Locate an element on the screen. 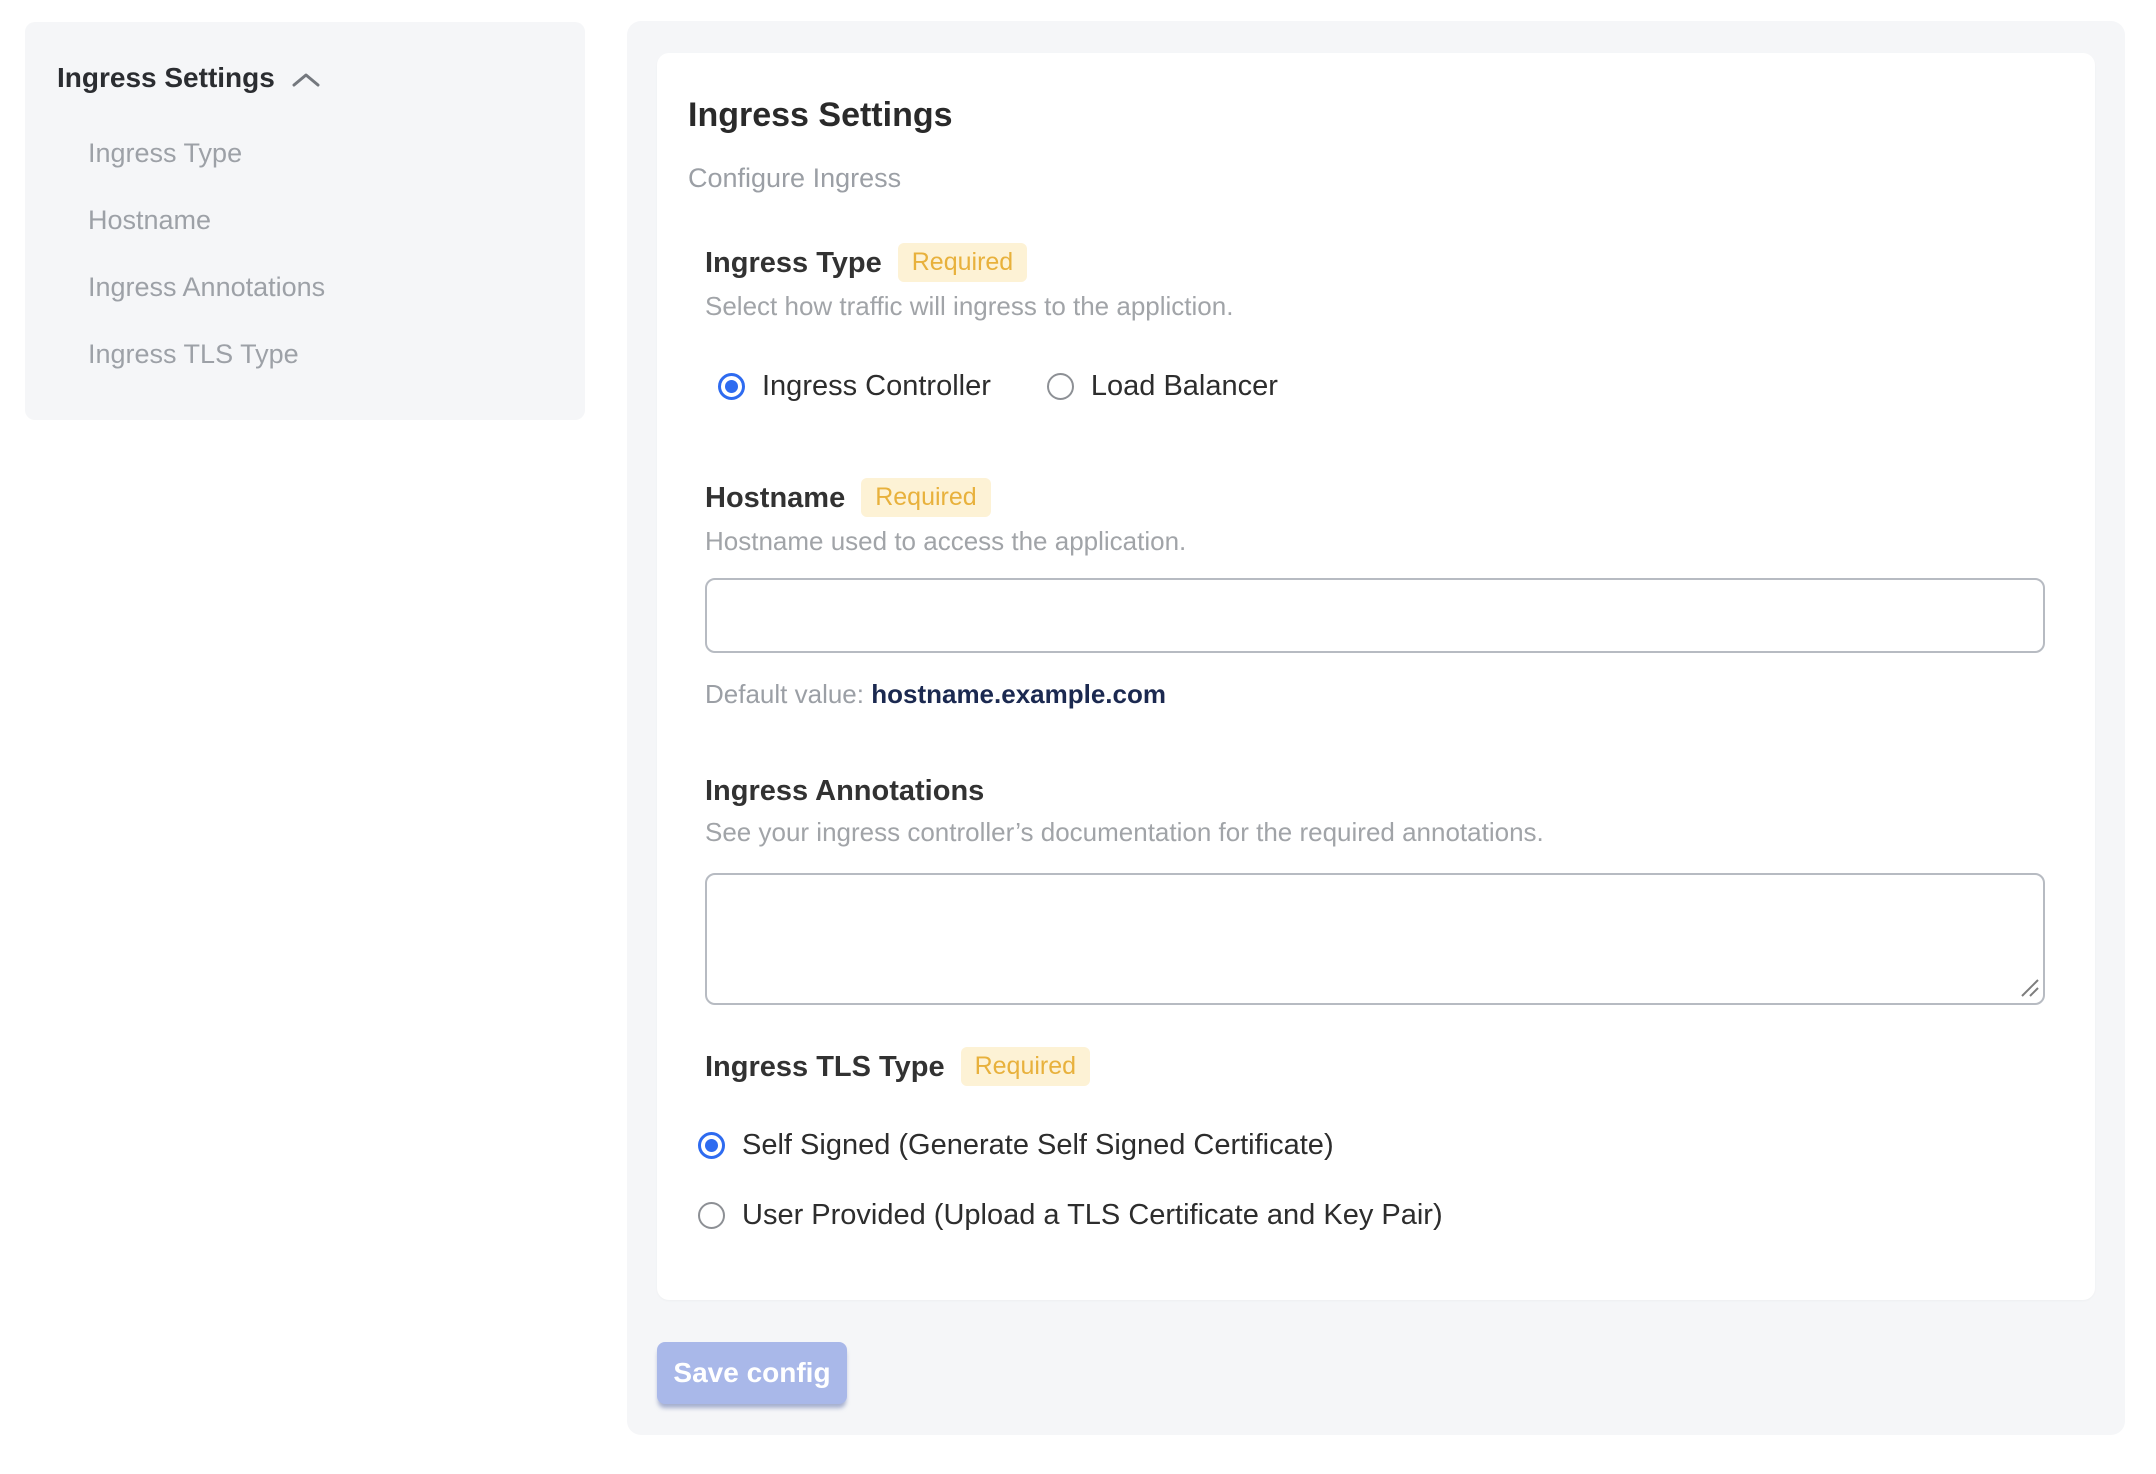 Image resolution: width=2156 pixels, height=1474 pixels. section-ingress-tls-type-head: Ingress TLS Type Required is located at coordinates (1376, 1066).